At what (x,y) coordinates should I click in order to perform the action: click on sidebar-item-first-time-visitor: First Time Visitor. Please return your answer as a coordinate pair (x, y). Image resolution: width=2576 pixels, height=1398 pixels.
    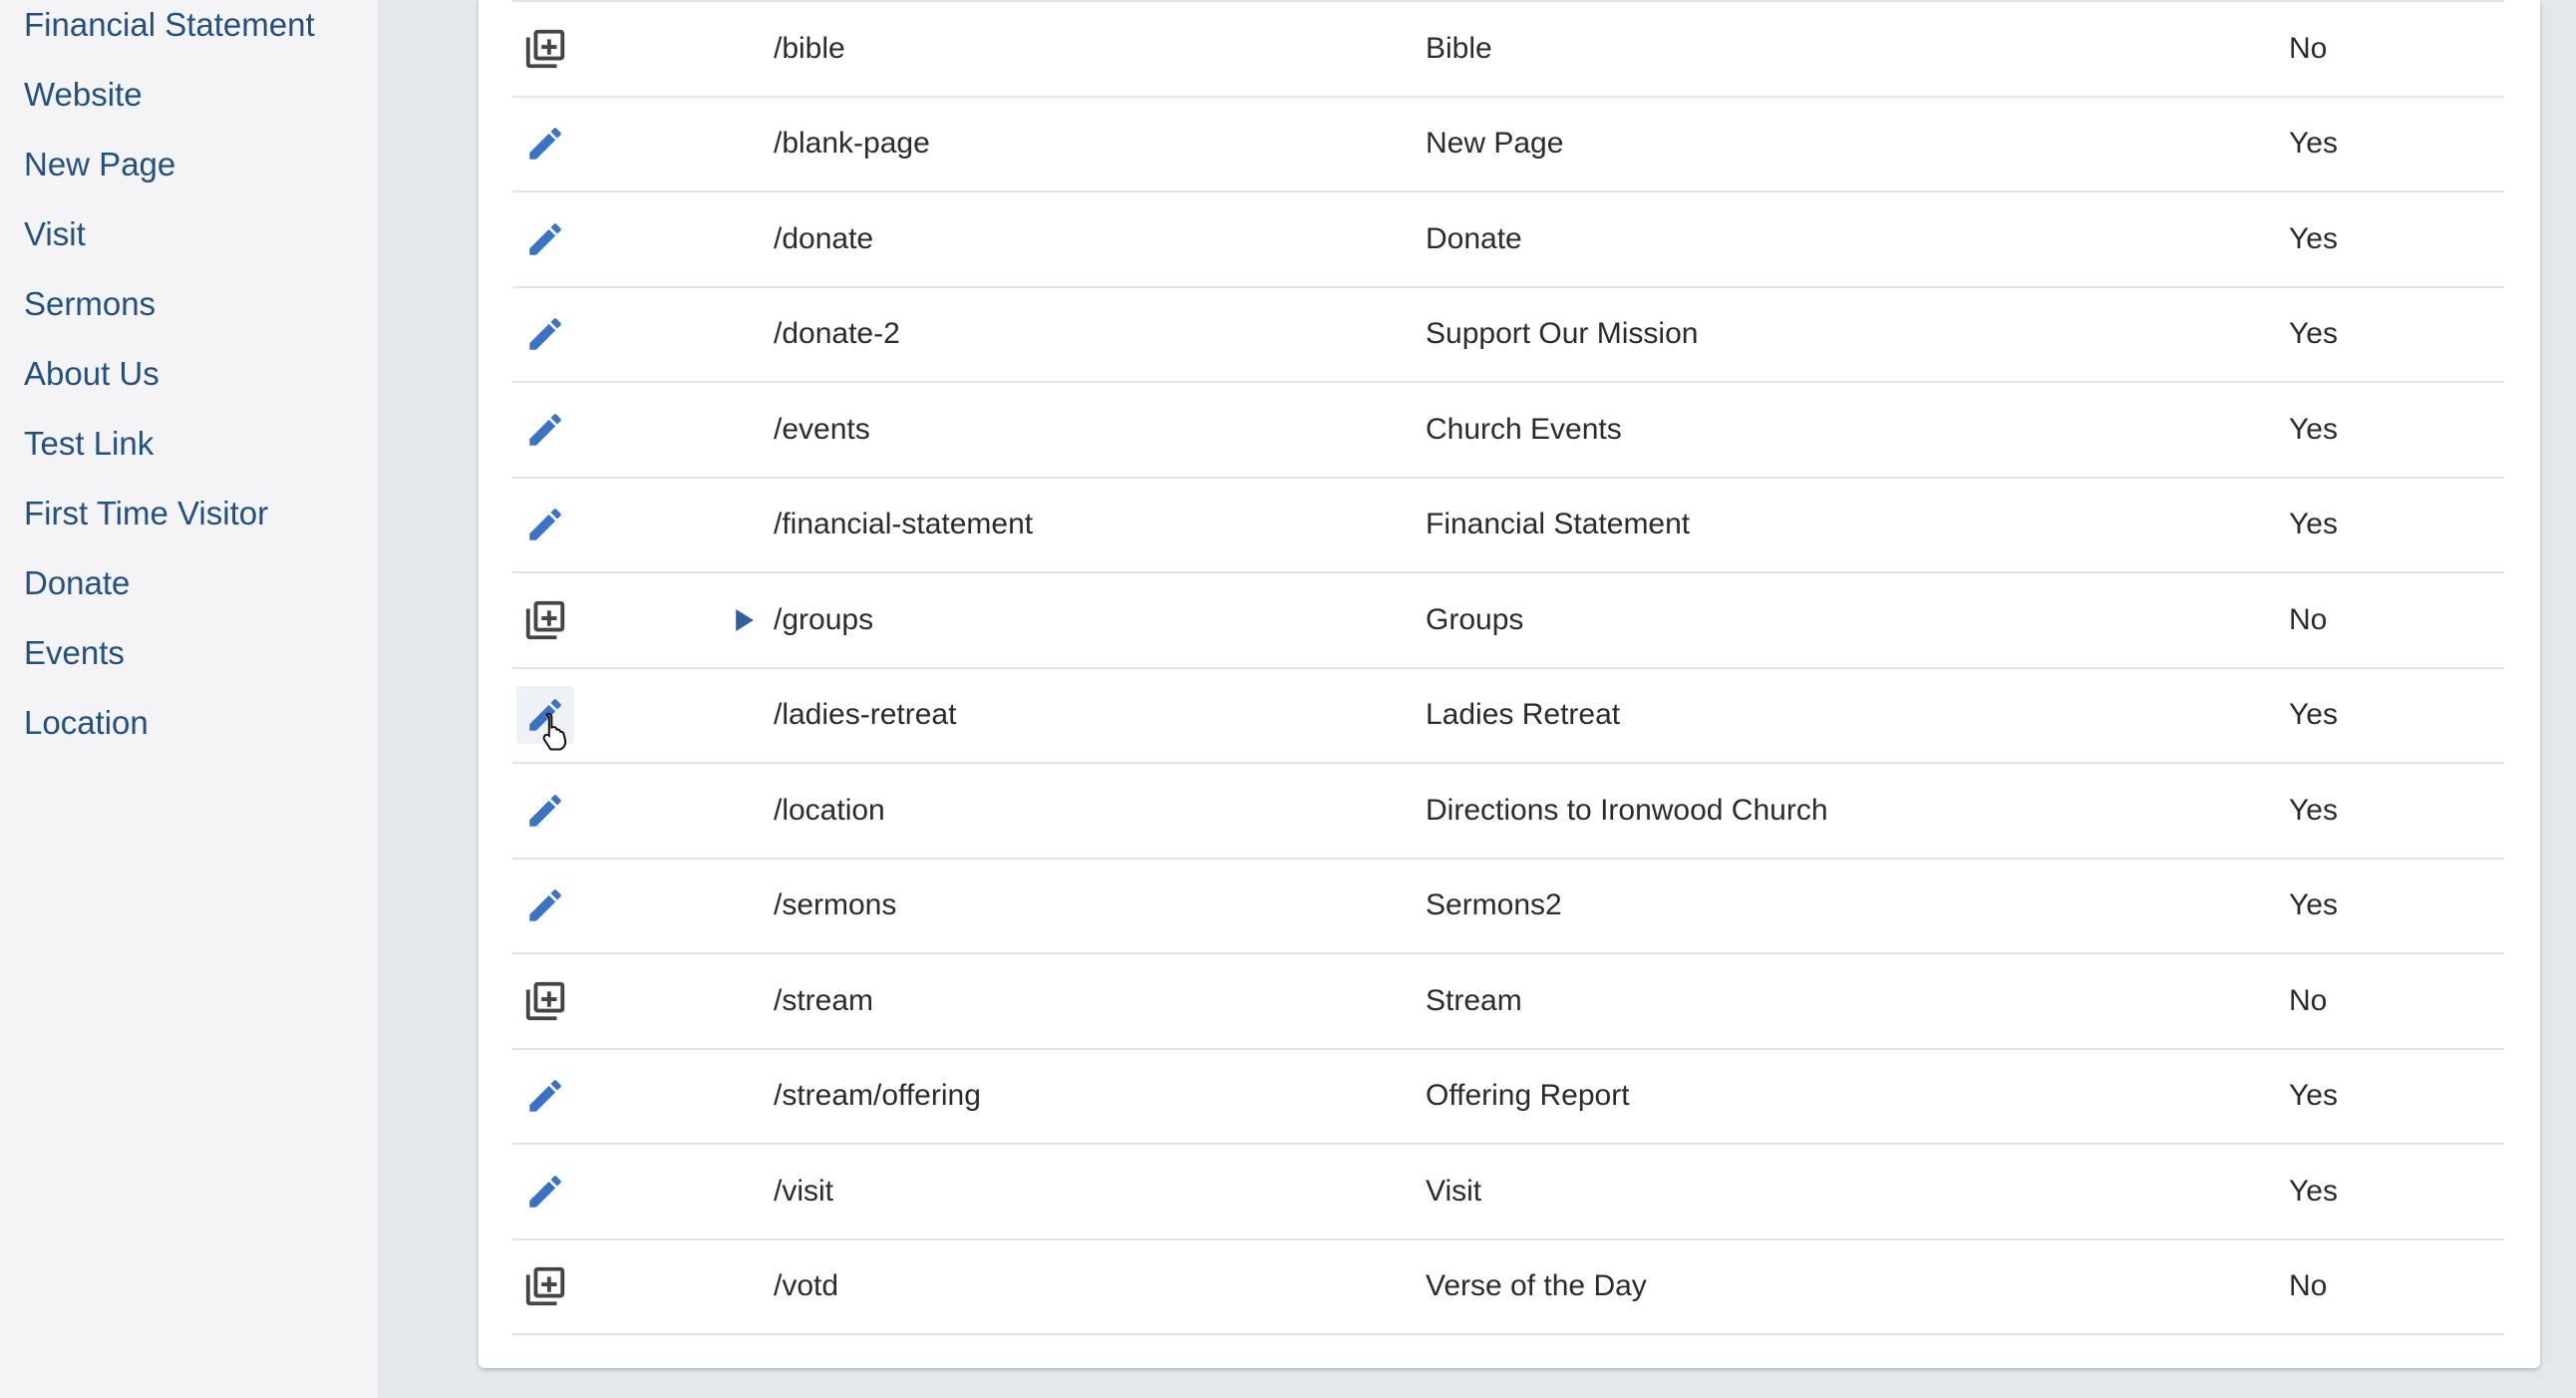
    Looking at the image, I should click on (189, 523).